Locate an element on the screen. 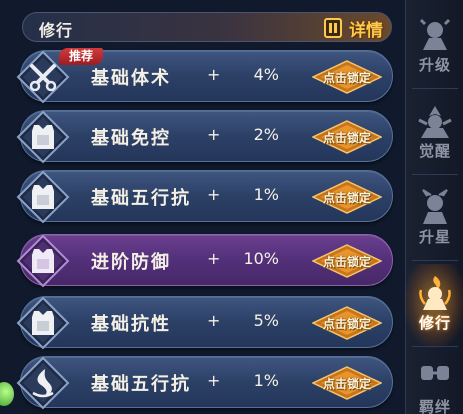  ninja-upgrade-icon is located at coordinates (435, 34).